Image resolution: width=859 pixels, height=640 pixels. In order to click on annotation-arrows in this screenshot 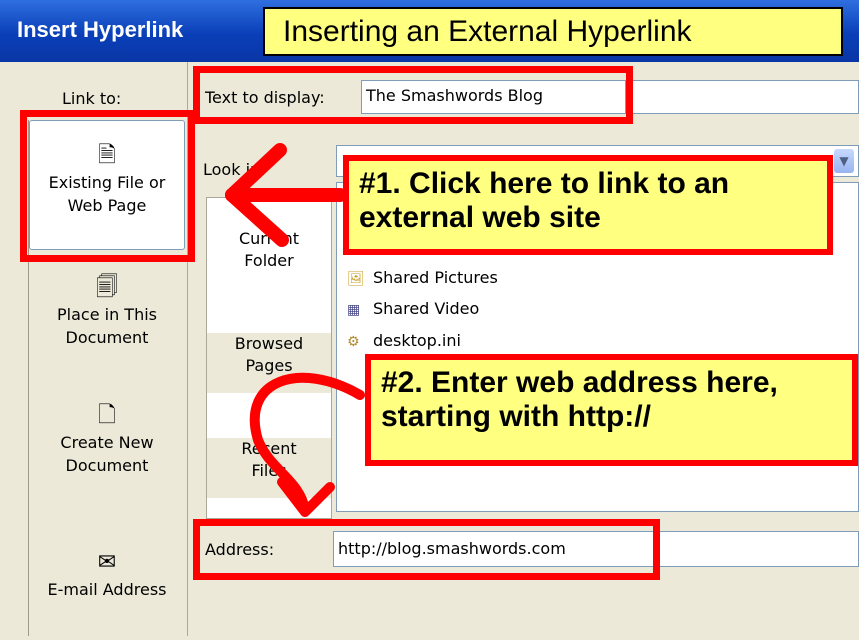, I will do `click(295, 330)`.